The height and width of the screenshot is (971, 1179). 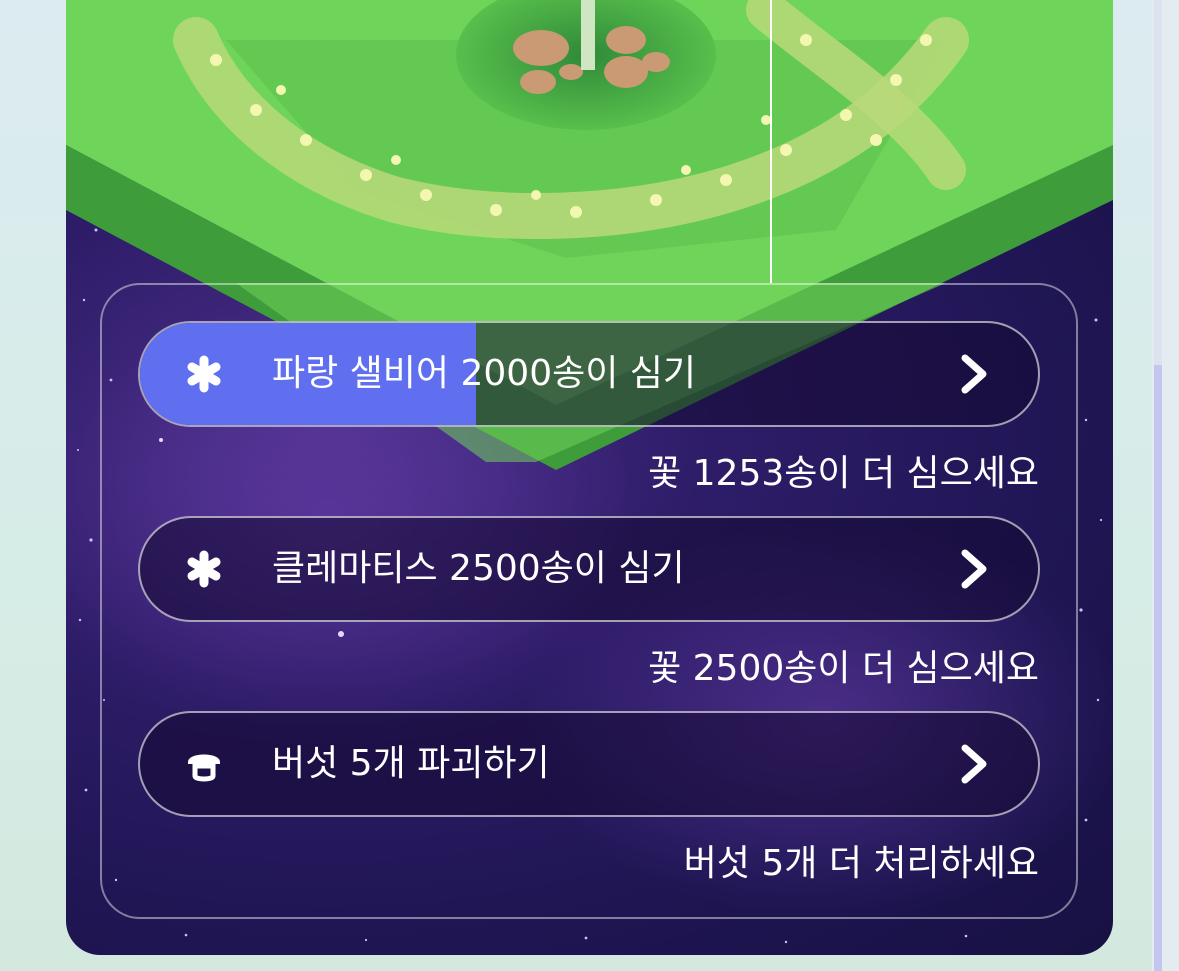 What do you see at coordinates (843, 473) in the screenshot?
I see `quest-hint: 꽃 1253송이 더 심으세요` at bounding box center [843, 473].